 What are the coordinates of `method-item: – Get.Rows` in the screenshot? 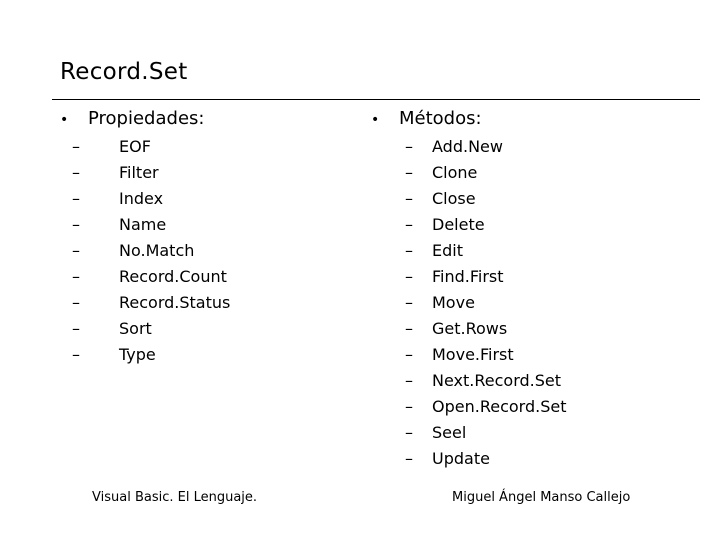 It's located at (485, 329).